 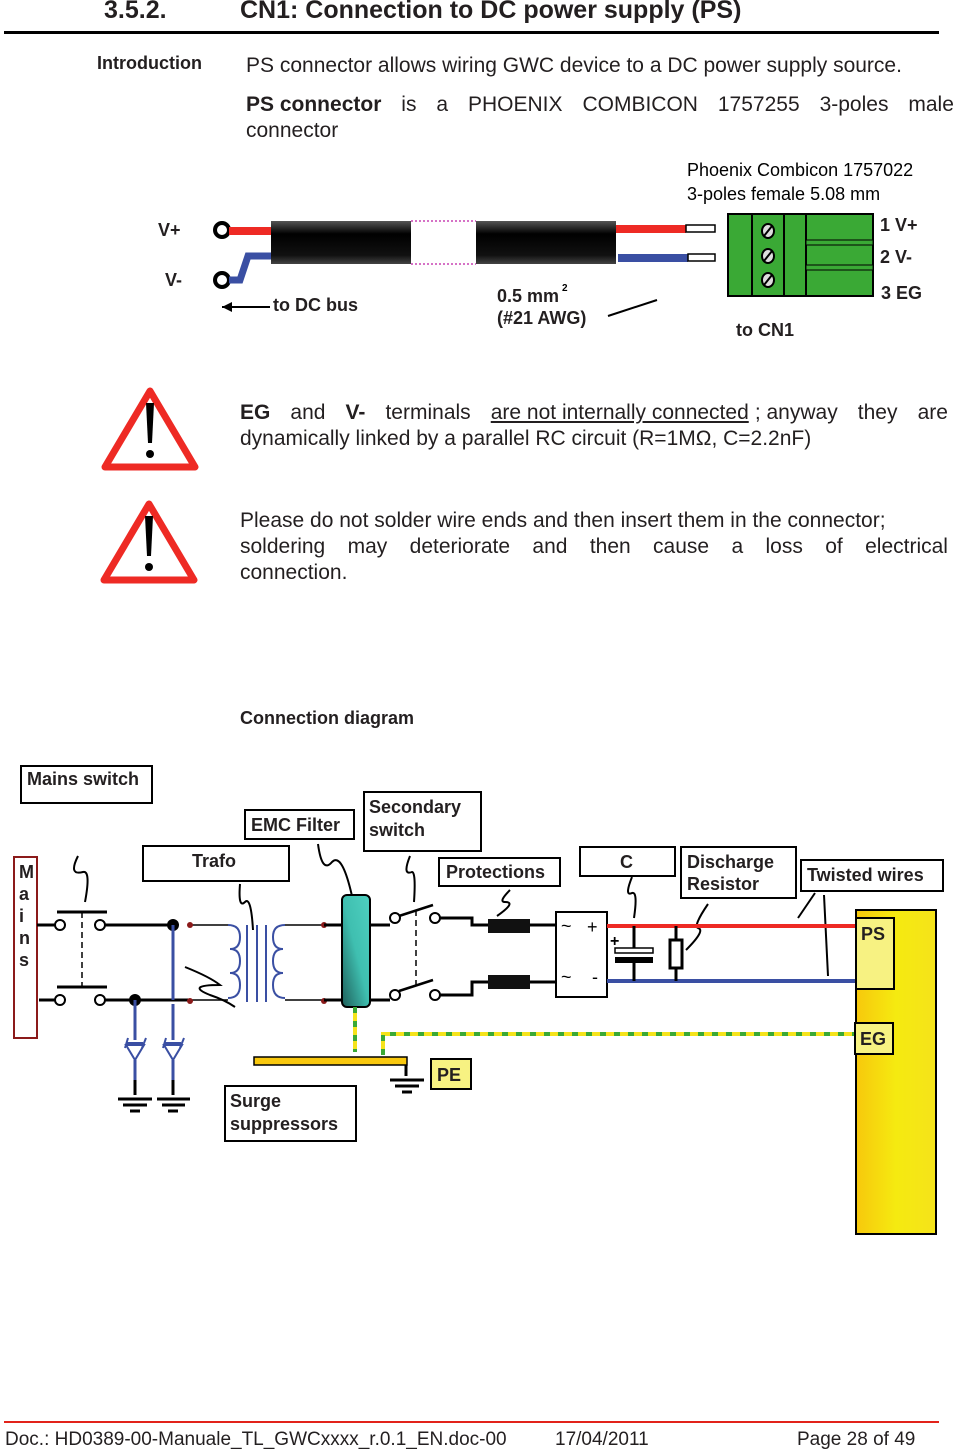 What do you see at coordinates (783, 194) in the screenshot?
I see `connector-desc-2: 3-poles female 5.08 mm` at bounding box center [783, 194].